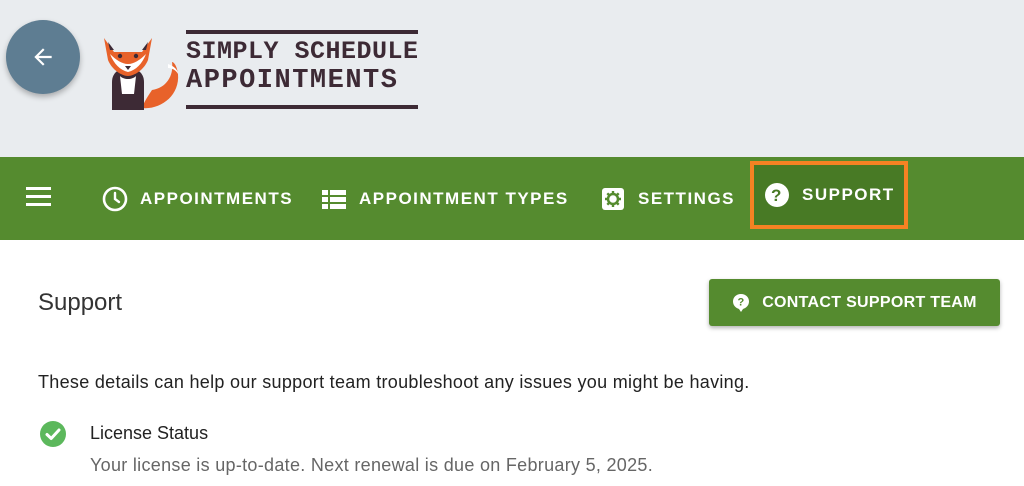 This screenshot has height=486, width=1024. Describe the element at coordinates (613, 199) in the screenshot. I see `gear-icon` at that location.